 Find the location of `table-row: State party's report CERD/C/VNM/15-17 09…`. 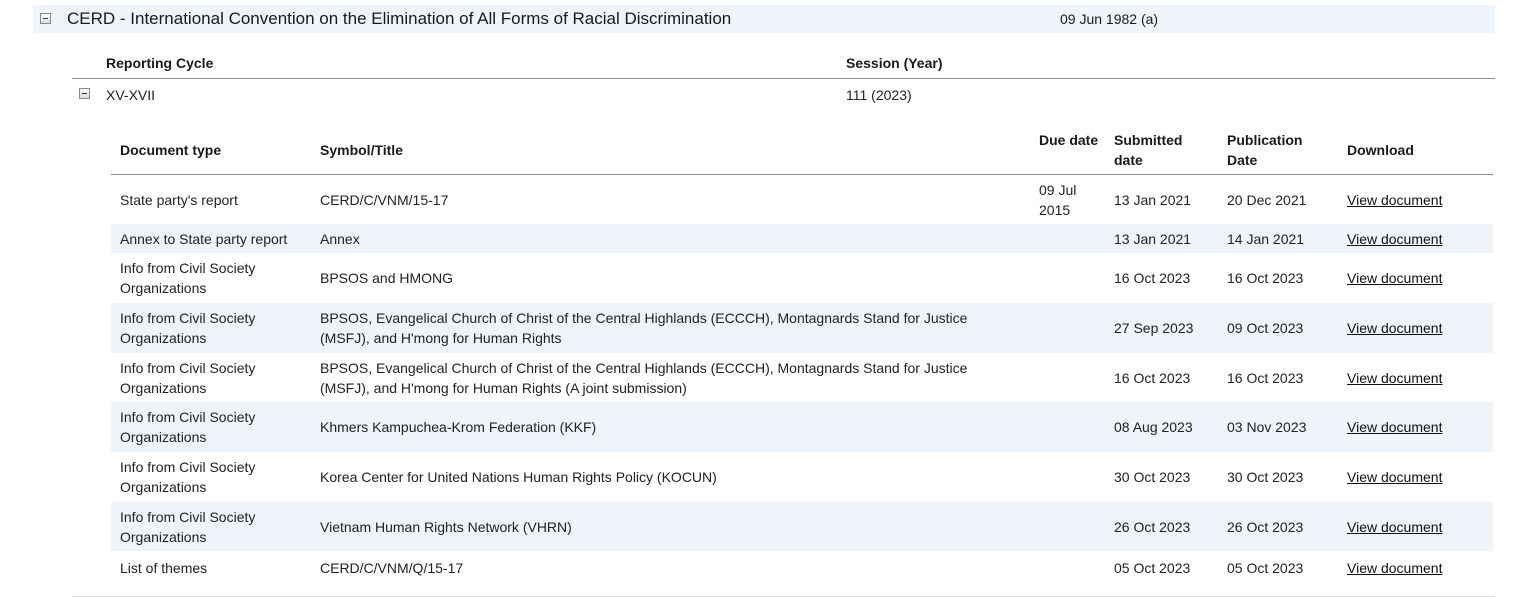

table-row: State party's report CERD/C/VNM/15-17 09… is located at coordinates (802, 199).